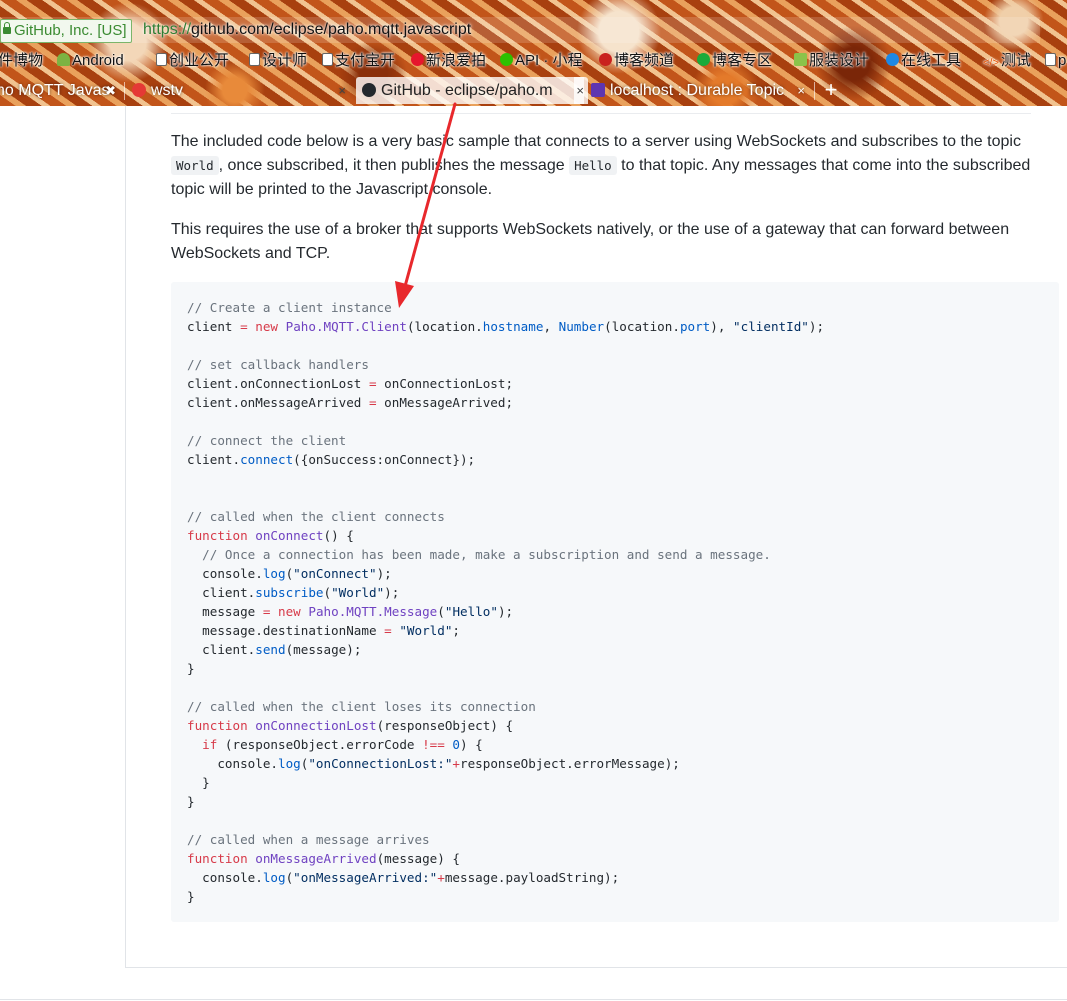 The image size is (1067, 1001). I want to click on code-string: "onMessageArrived:", so click(365, 877).